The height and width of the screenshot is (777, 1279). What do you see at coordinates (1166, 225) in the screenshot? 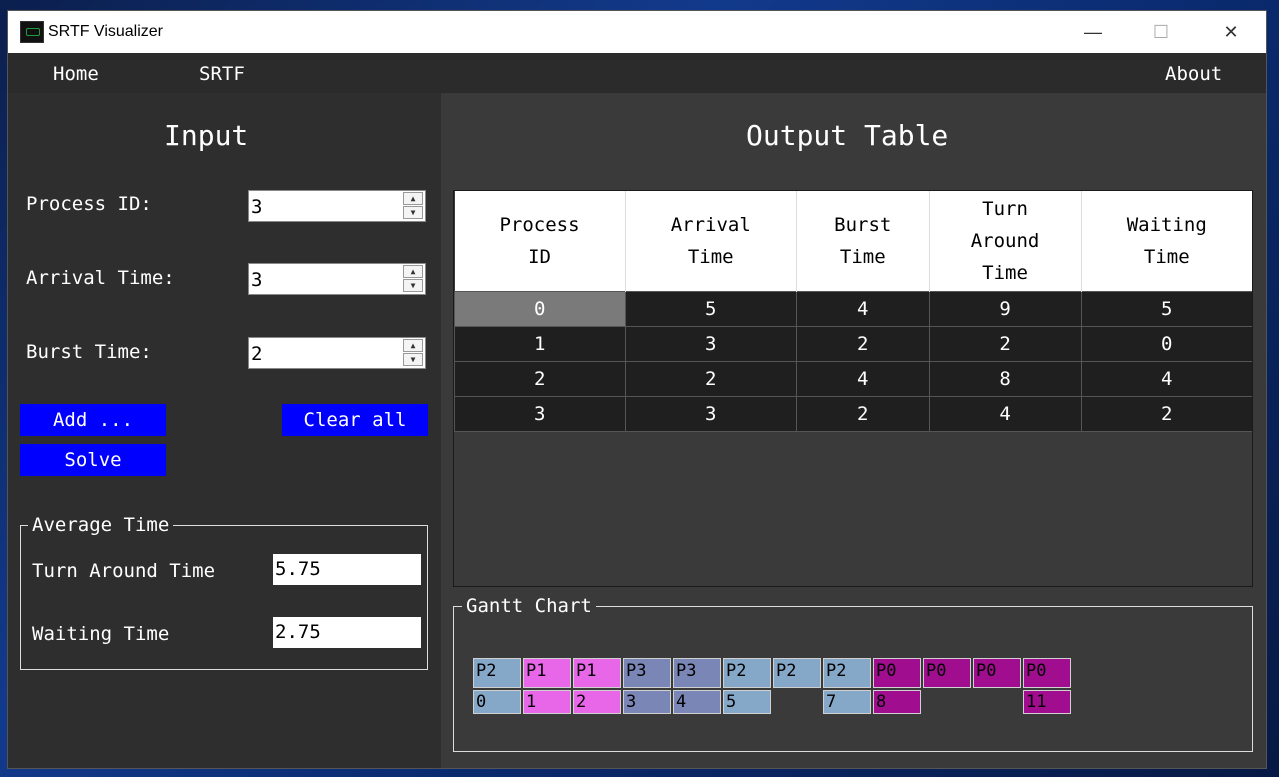
I see `header-text: Waiting` at bounding box center [1166, 225].